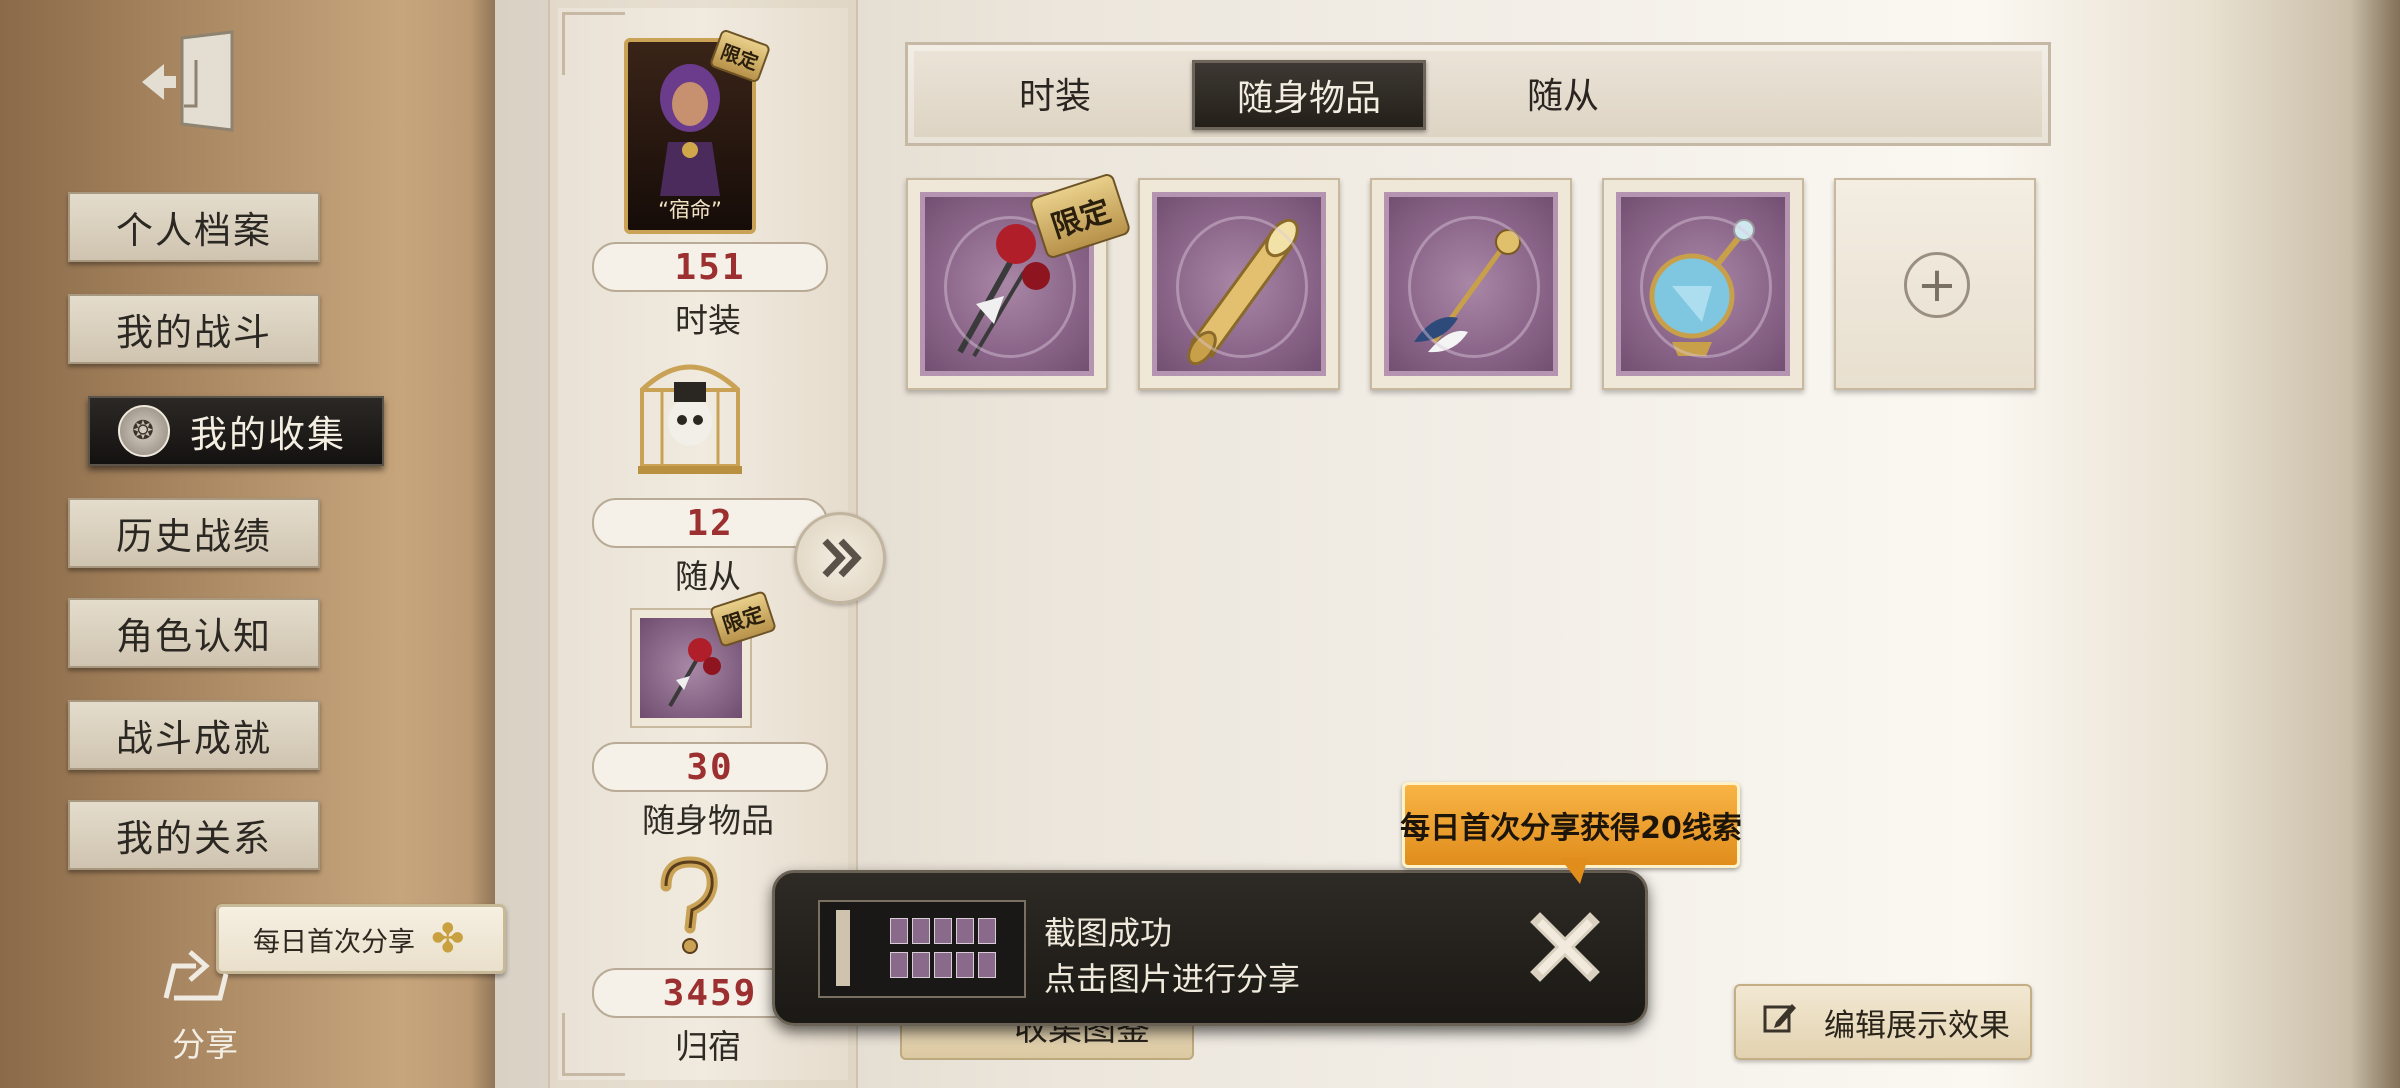 This screenshot has height=1088, width=2400. I want to click on nav-profile-button: 个人档案, so click(194, 227).